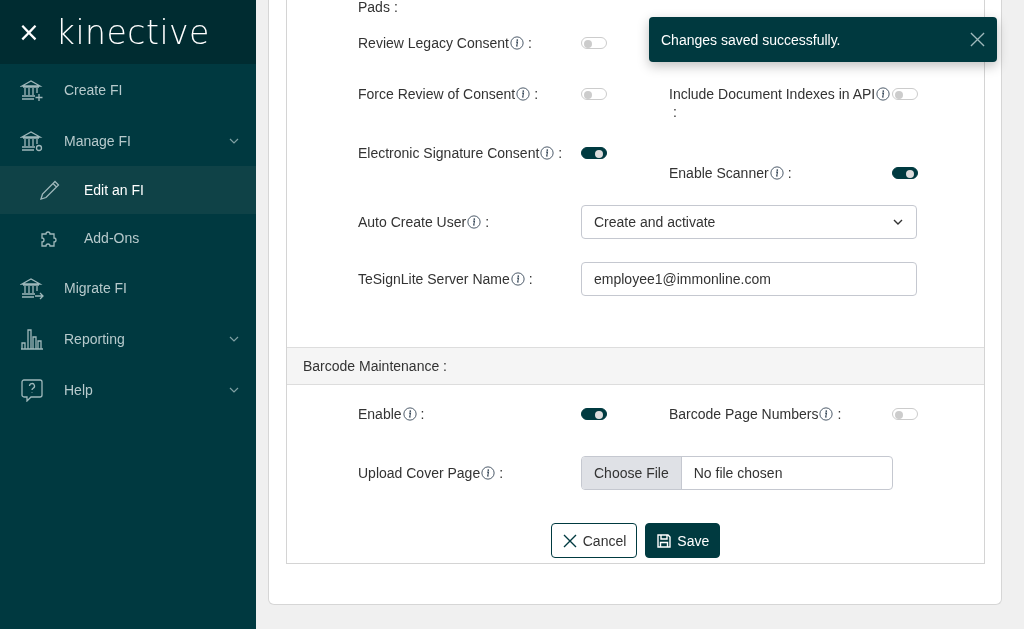 The width and height of the screenshot is (1024, 629). What do you see at coordinates (128, 389) in the screenshot?
I see `nav-item: Help` at bounding box center [128, 389].